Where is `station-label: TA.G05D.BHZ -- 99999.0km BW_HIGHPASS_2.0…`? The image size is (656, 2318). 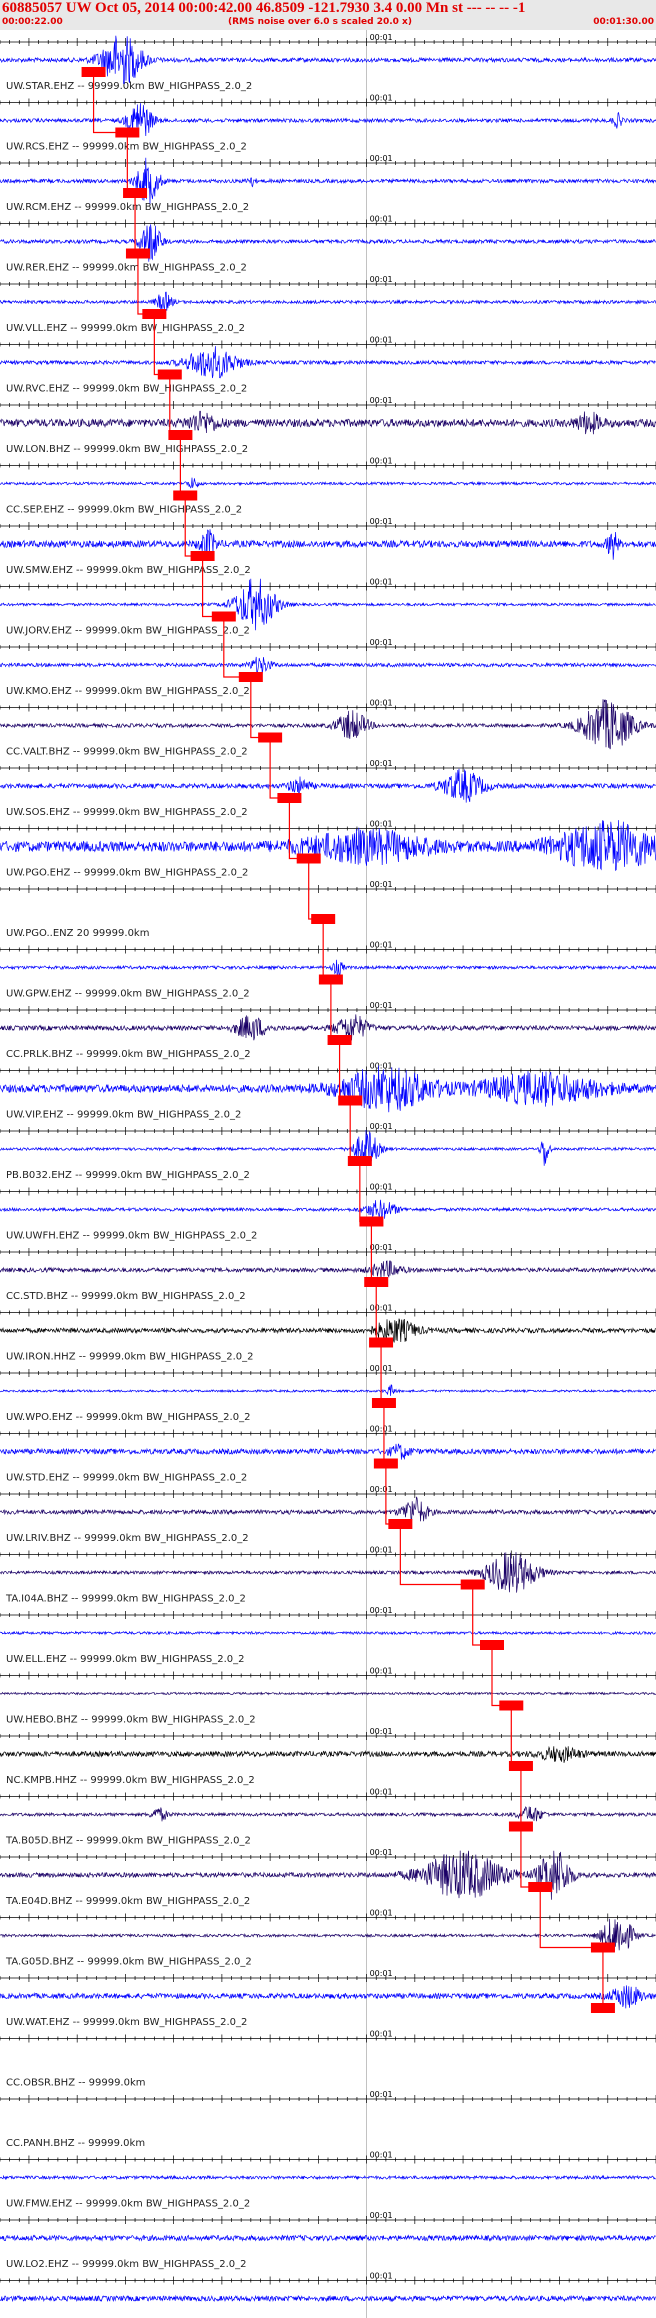 station-label: TA.G05D.BHZ -- 99999.0km BW_HIGHPASS_2.0… is located at coordinates (128, 1962).